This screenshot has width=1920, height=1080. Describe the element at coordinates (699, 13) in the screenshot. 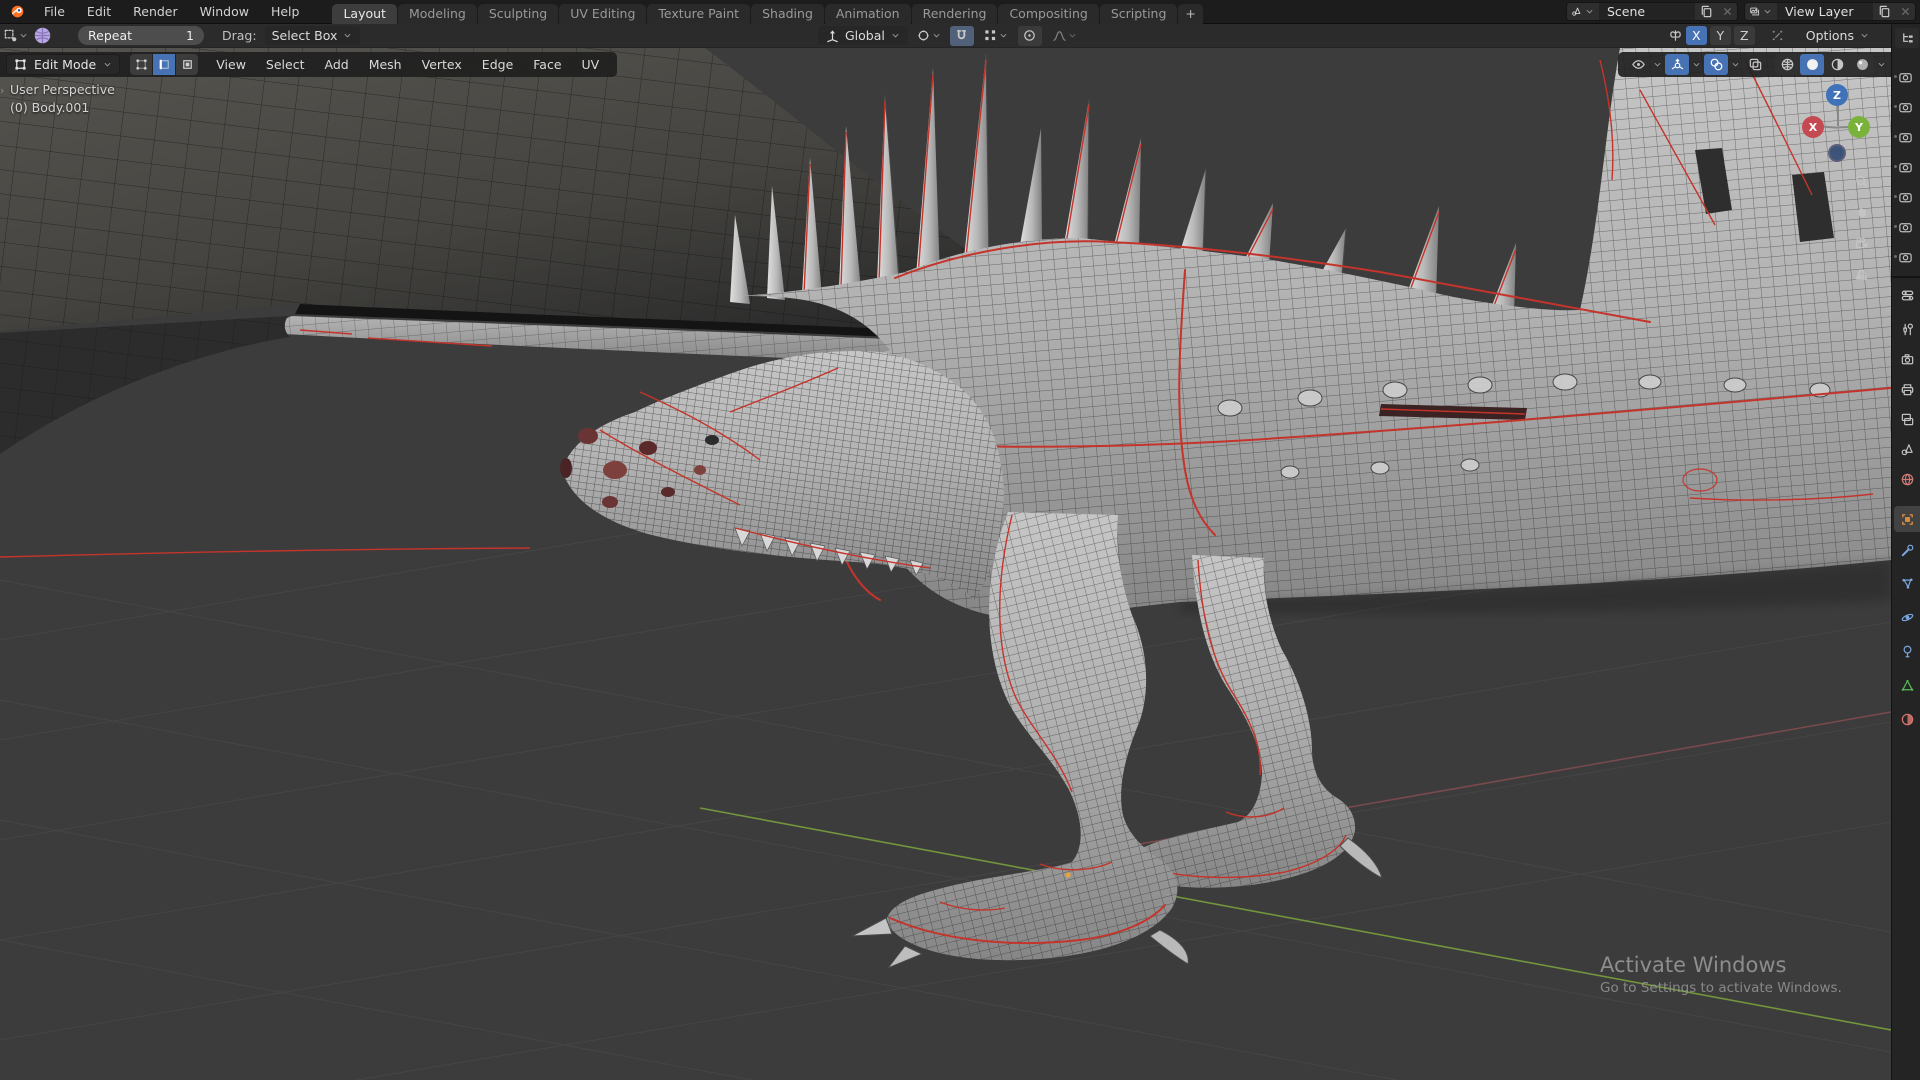

I see `tab-texture-paint: Texture Paint` at that location.